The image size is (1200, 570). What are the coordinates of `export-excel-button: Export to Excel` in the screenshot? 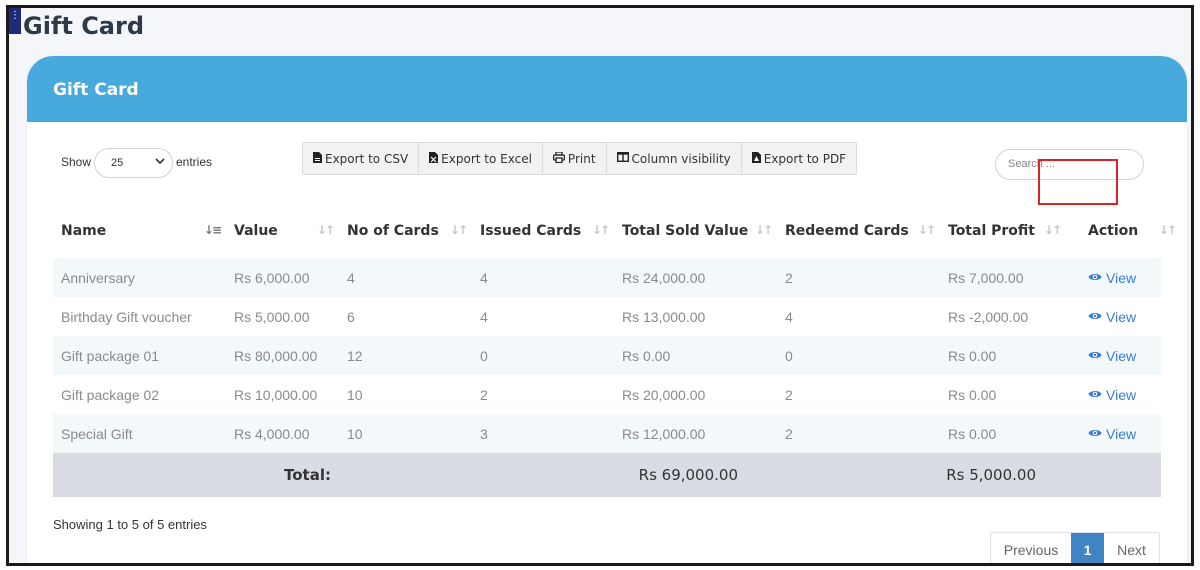 It's located at (481, 158).